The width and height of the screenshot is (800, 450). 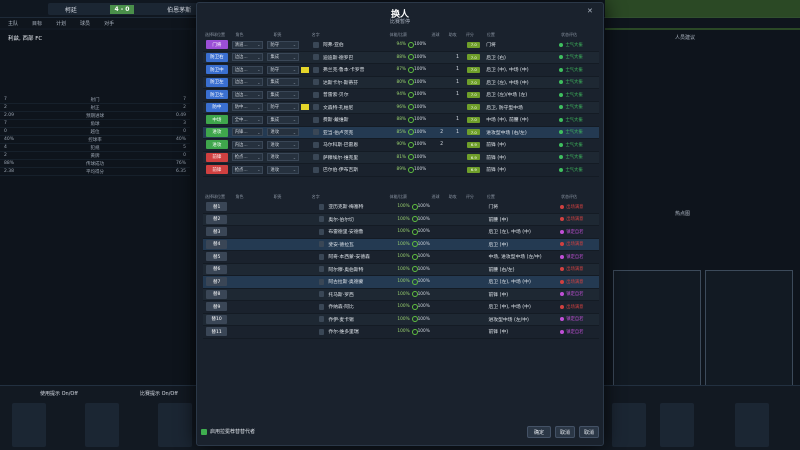 I want to click on sub-slot-badge: 替3, so click(x=217, y=232).